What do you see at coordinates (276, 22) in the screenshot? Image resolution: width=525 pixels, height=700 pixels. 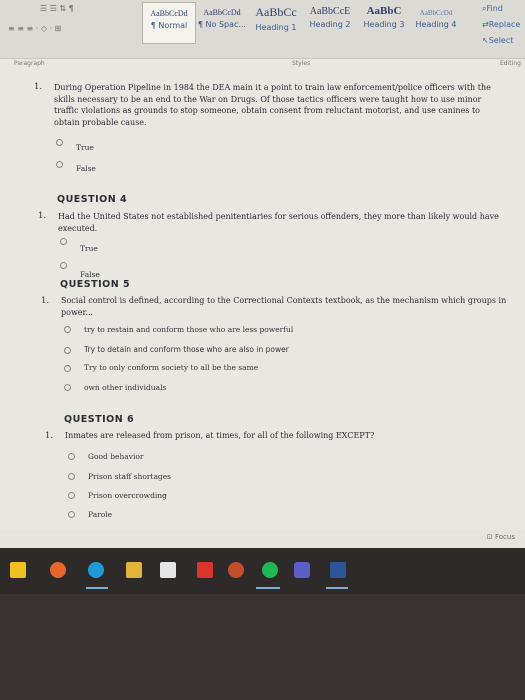 I see `style-heading-1: AaBbCc Heading 1` at bounding box center [276, 22].